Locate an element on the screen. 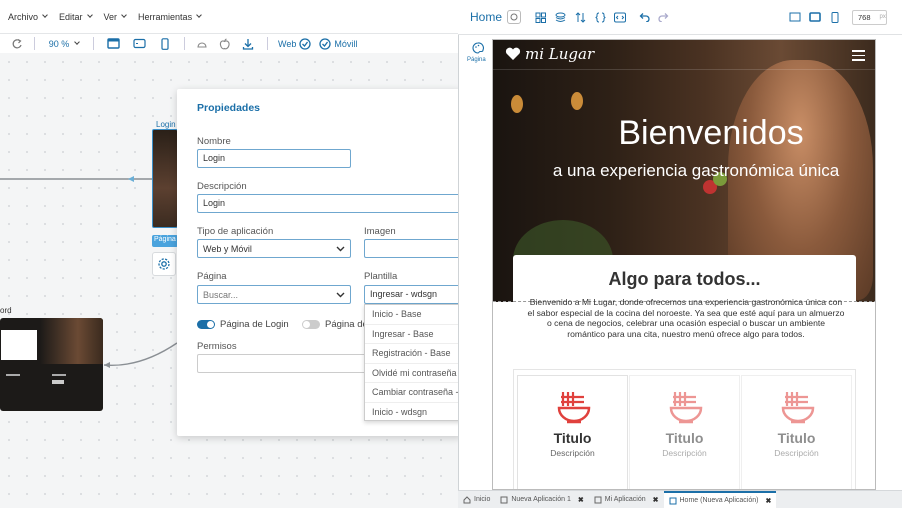  dashboard-page-node is located at coordinates (51, 364).